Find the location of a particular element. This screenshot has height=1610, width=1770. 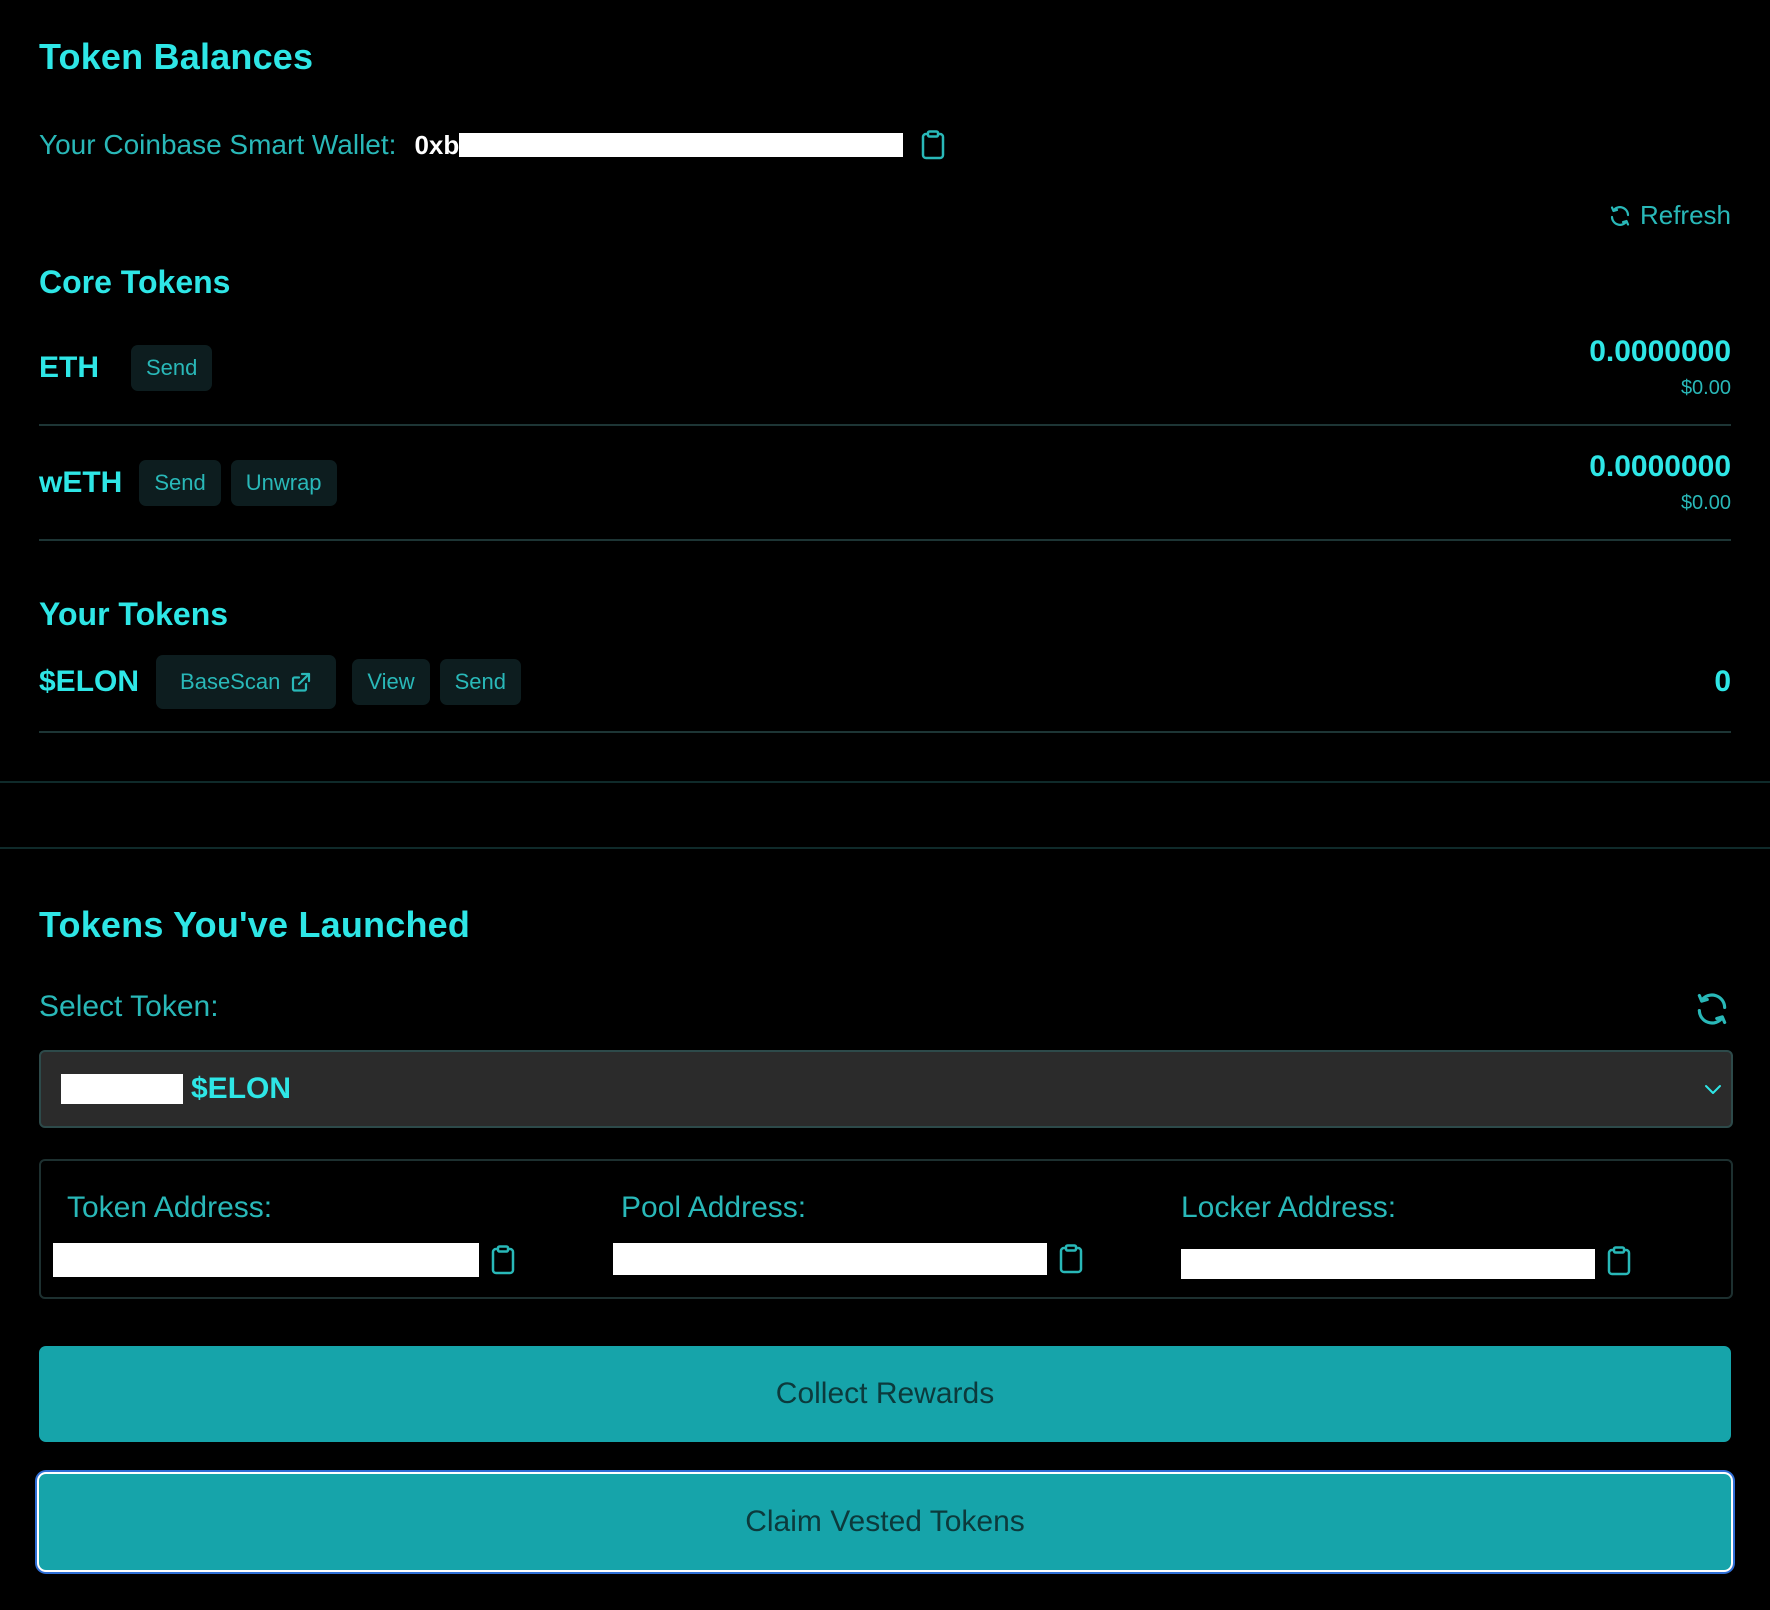

external-link-icon is located at coordinates (301, 682).